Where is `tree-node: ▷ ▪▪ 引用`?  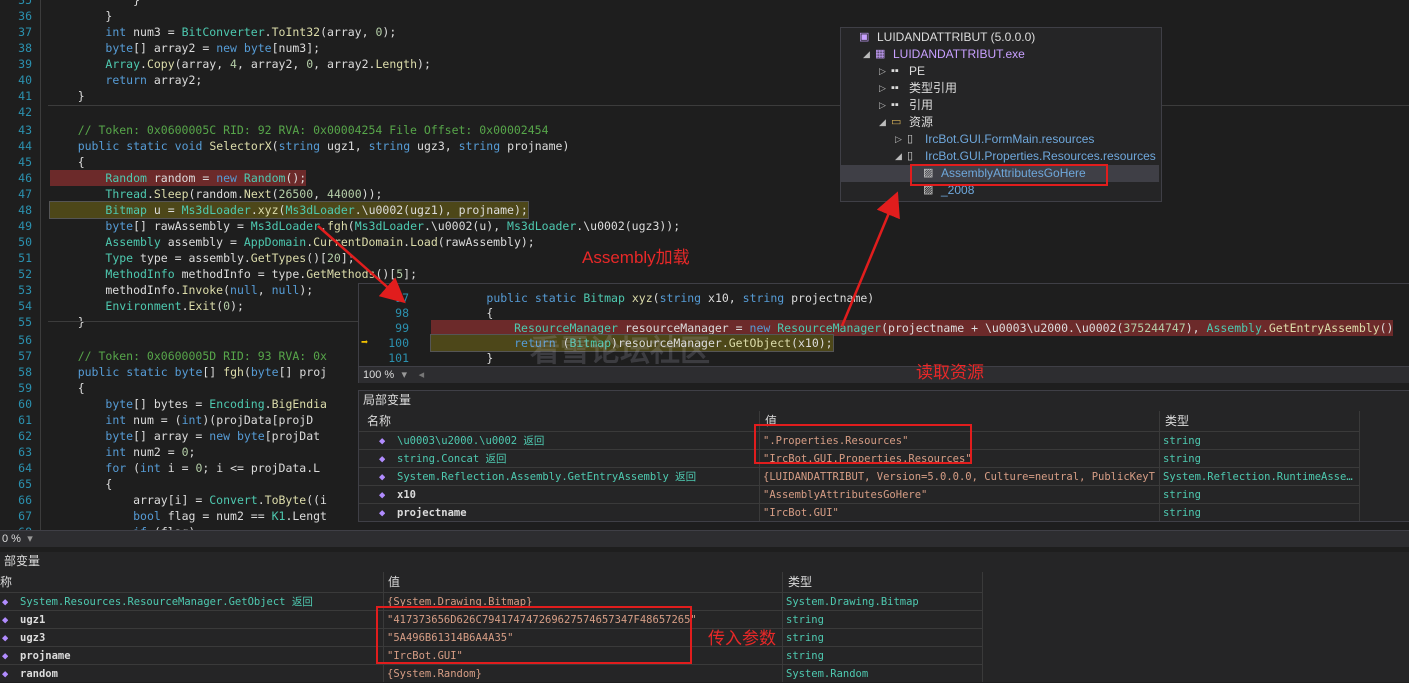
tree-node: ▷ ▪▪ 引用 is located at coordinates (1000, 105).